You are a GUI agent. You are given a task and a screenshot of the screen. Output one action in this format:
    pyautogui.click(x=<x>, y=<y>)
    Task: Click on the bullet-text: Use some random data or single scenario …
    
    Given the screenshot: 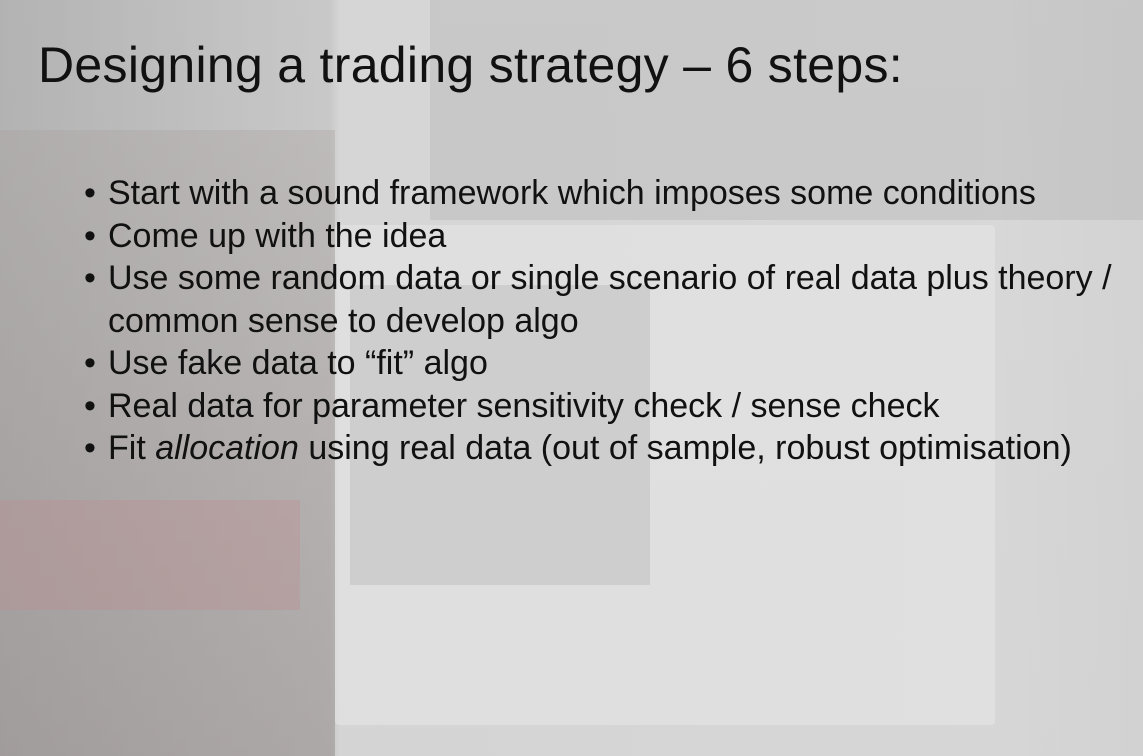 What is the action you would take?
    pyautogui.click(x=610, y=299)
    